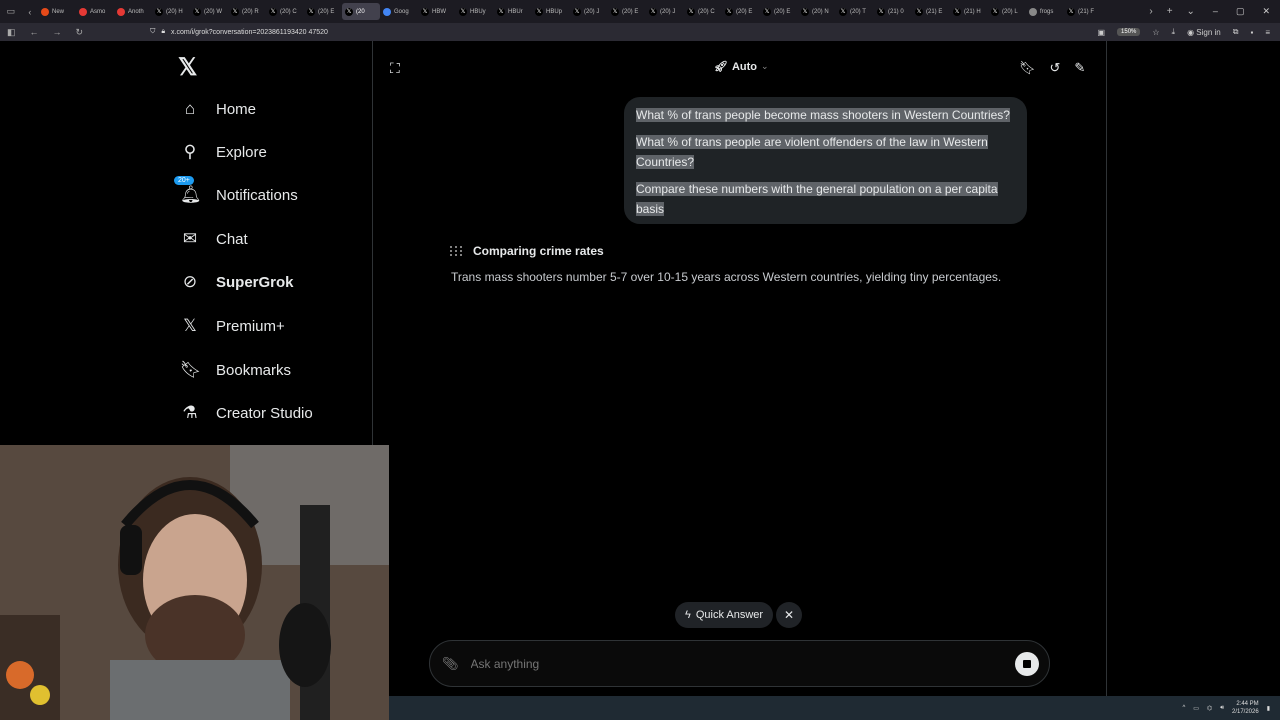 This screenshot has height=720, width=1280. Describe the element at coordinates (741, 67) in the screenshot. I see `model-selector: 🚀︎ Auto ⌄` at that location.